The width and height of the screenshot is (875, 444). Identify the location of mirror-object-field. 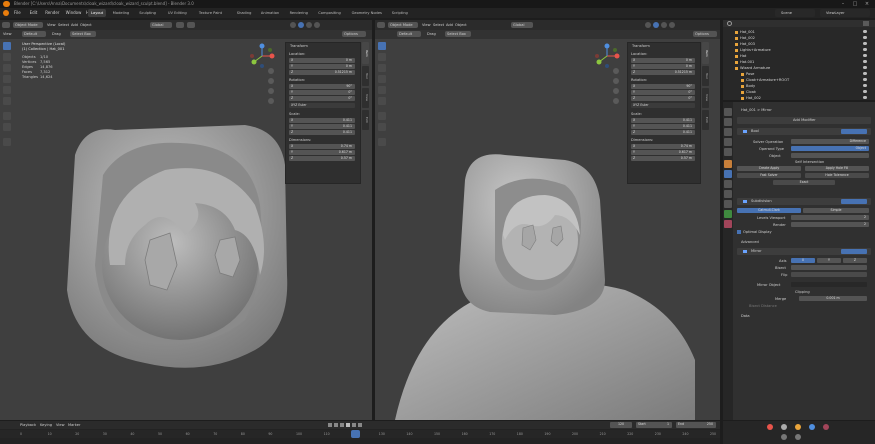
(829, 284).